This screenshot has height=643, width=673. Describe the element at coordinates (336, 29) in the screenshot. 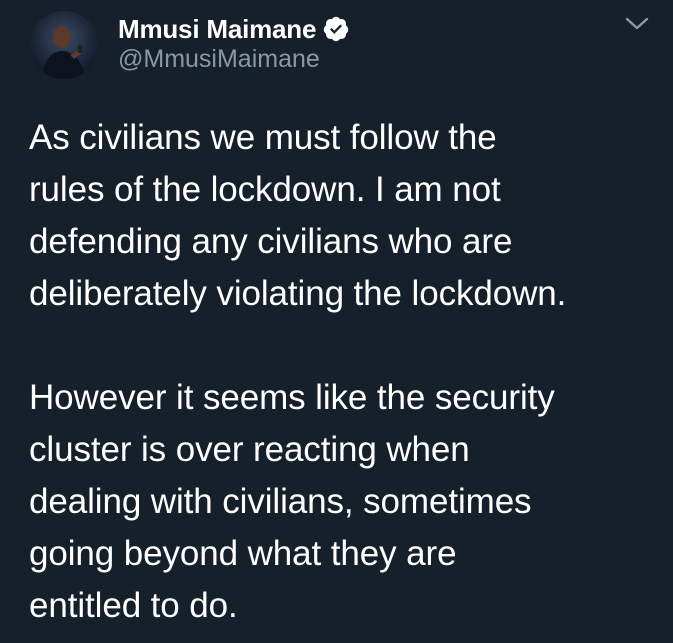

I see `verified-badge-icon` at that location.